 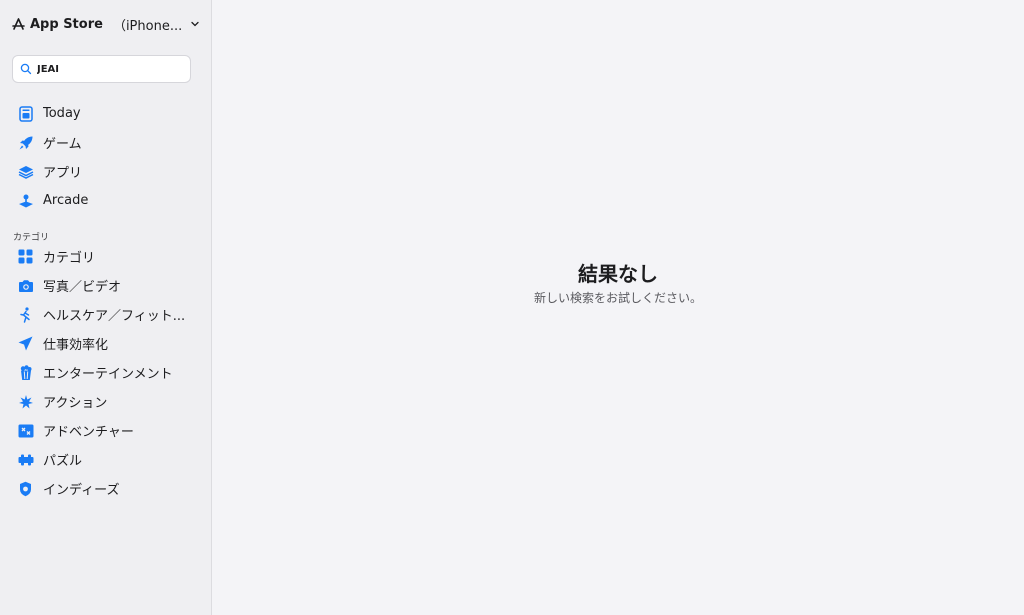 I want to click on app-title: App Store, so click(x=66, y=24).